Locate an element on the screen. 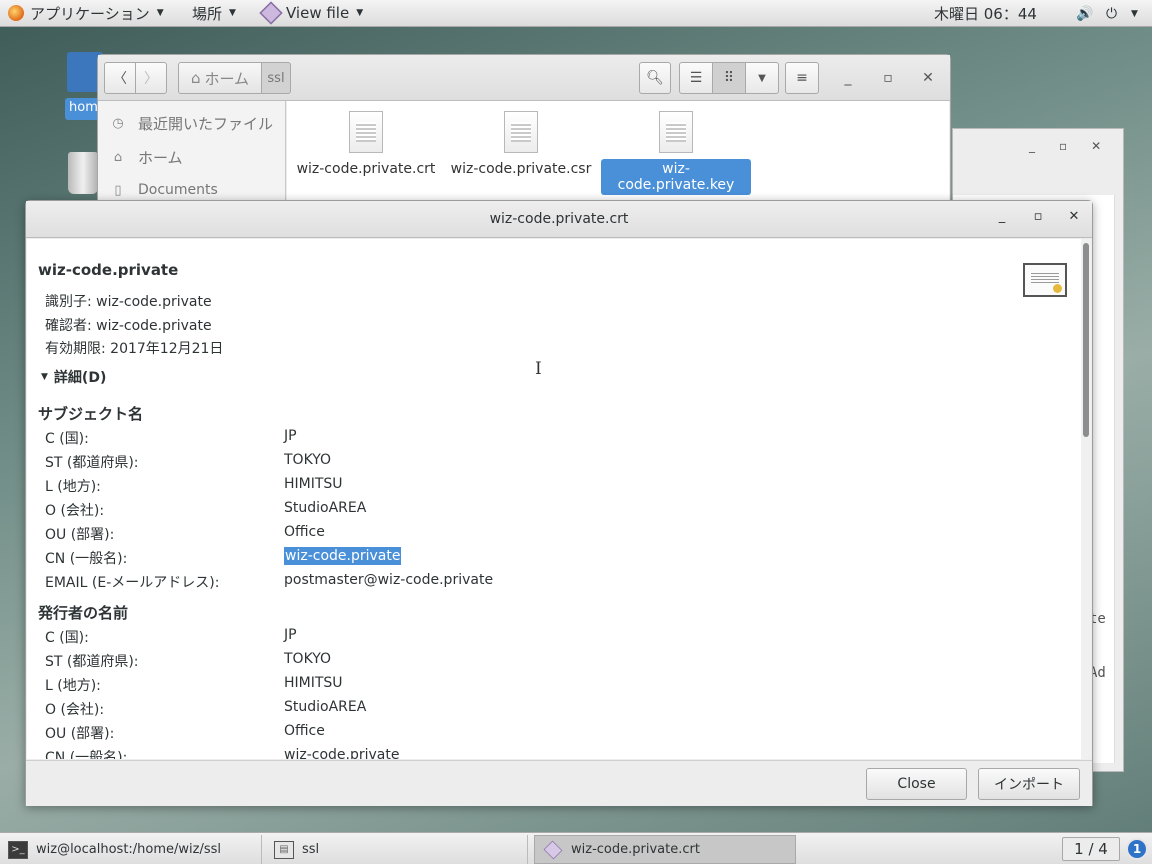 Image resolution: width=1152 pixels, height=864 pixels. subject-field-label: CN (一般名): is located at coordinates (86, 559).